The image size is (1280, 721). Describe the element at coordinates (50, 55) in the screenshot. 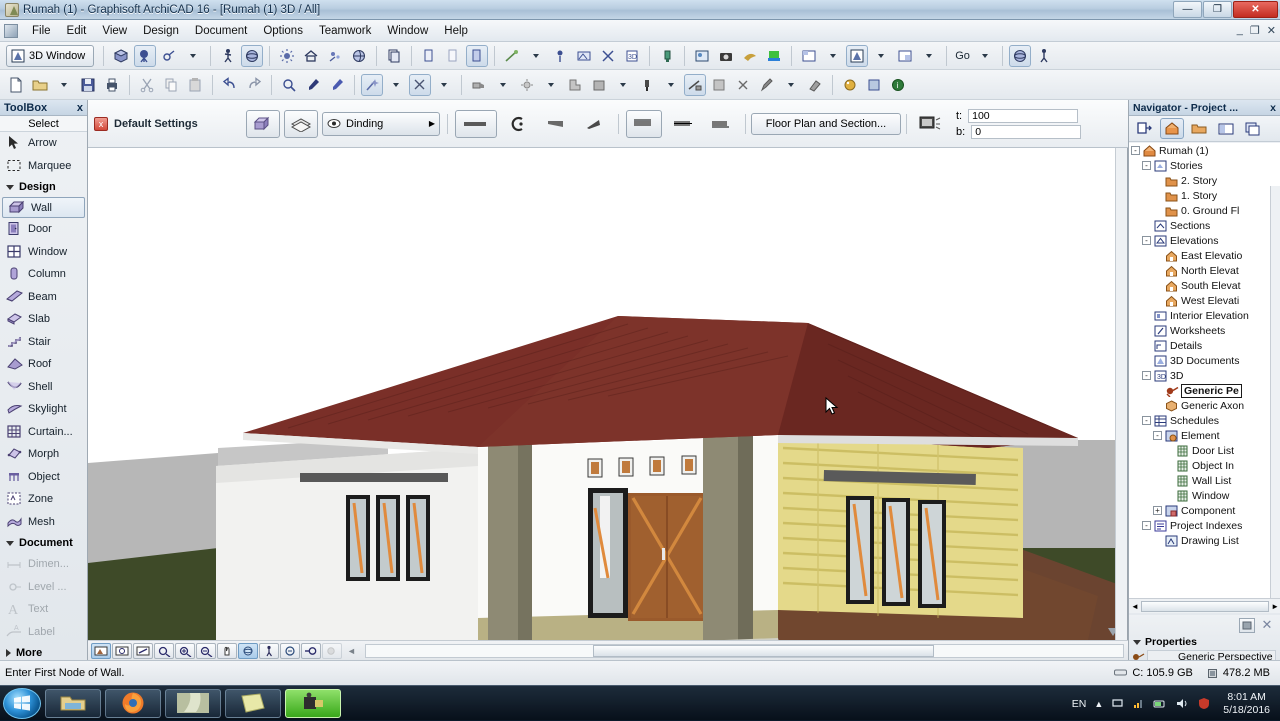

I see `3d-window-button: 3D Window` at that location.